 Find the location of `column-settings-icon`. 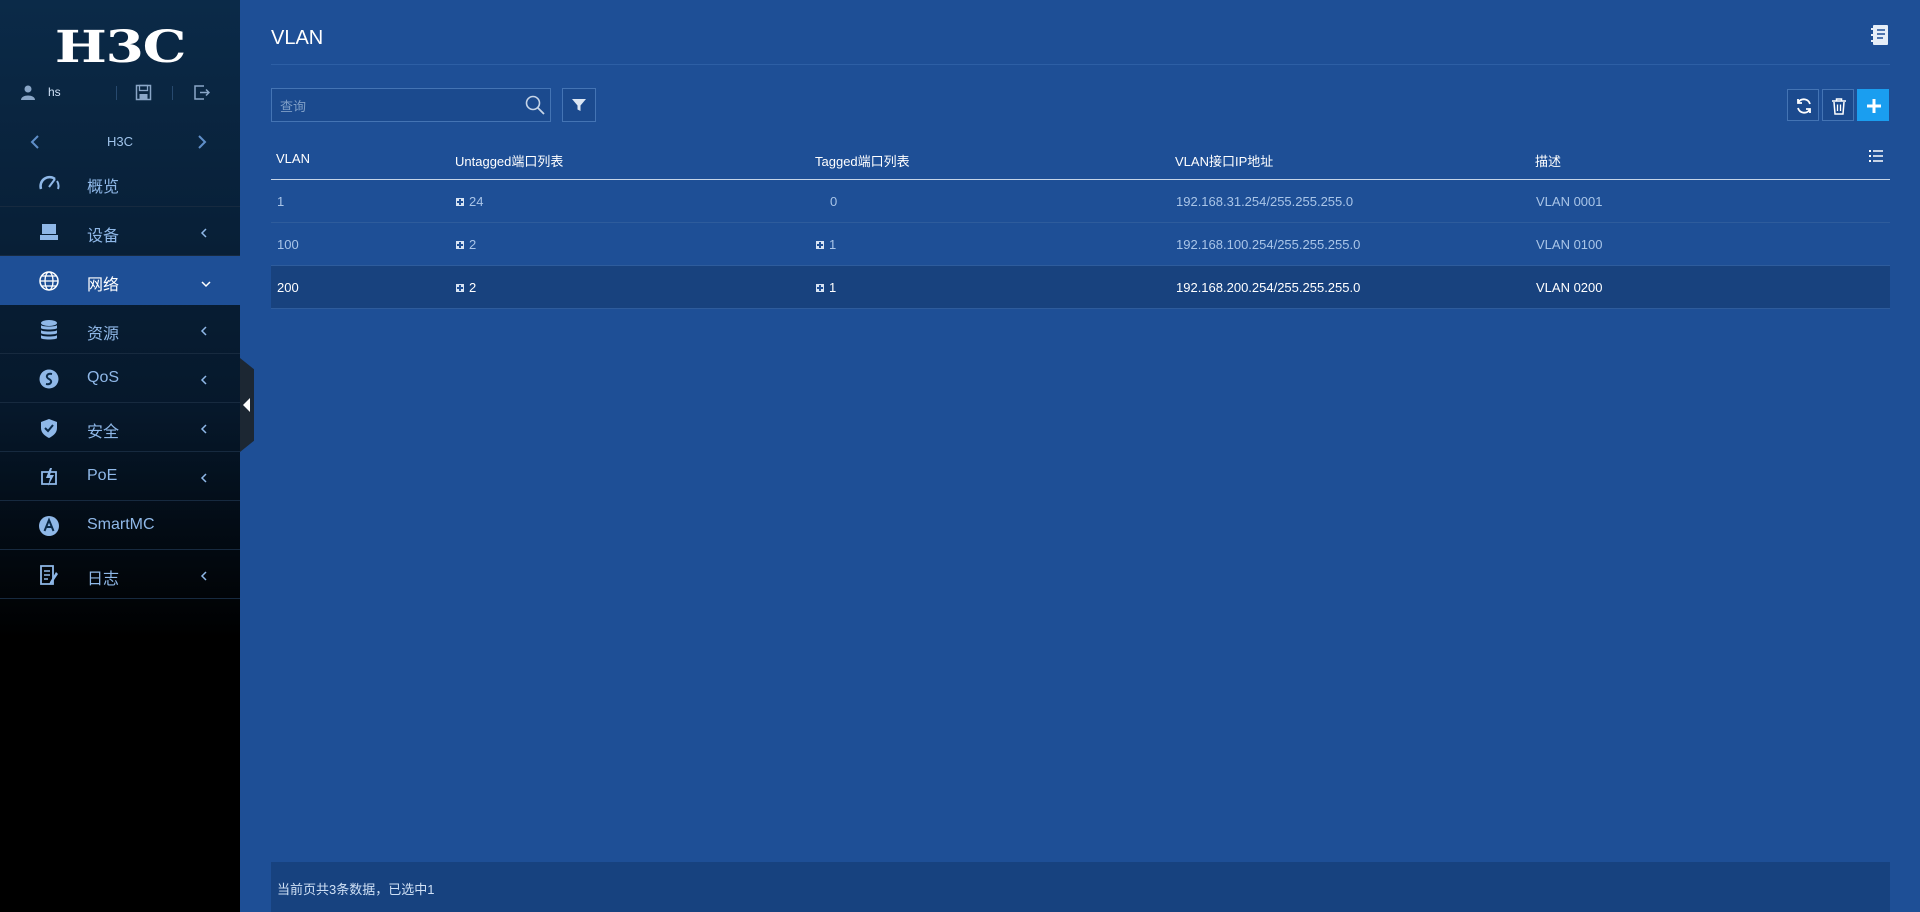

column-settings-icon is located at coordinates (1876, 158).